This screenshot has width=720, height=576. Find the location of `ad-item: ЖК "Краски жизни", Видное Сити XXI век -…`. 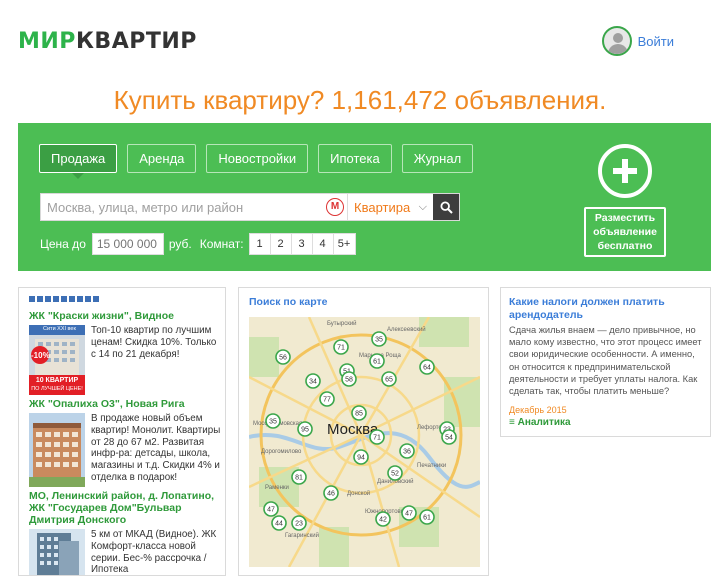

ad-item: ЖК "Краски жизни", Видное Сити XXI век -… is located at coordinates (125, 352).